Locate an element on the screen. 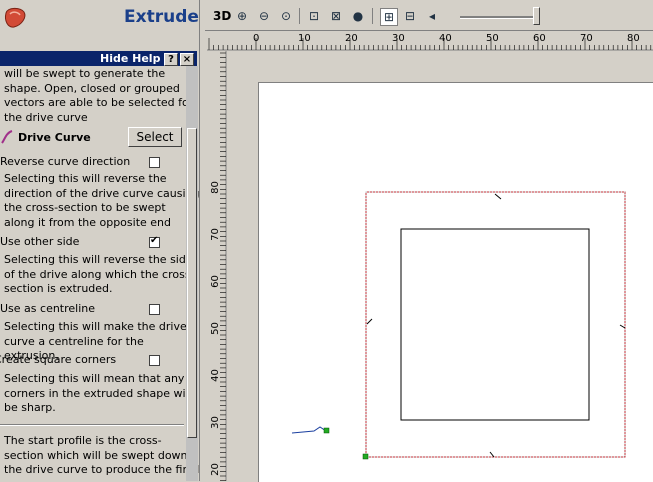  help-line: along it from the opposite end is located at coordinates (87, 222).